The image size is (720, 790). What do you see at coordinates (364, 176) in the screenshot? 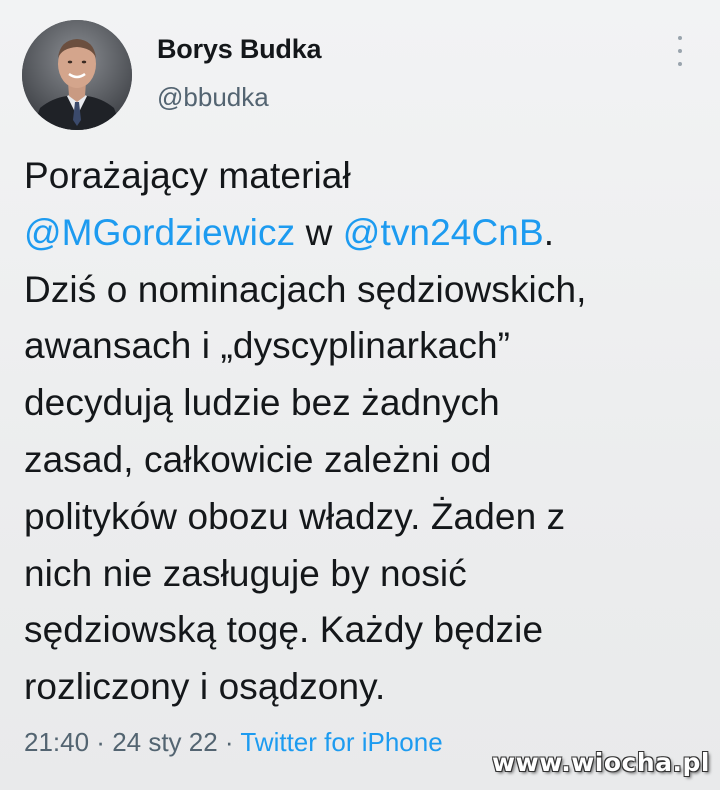
I see `tweet-text-line: Porażający materiał` at bounding box center [364, 176].